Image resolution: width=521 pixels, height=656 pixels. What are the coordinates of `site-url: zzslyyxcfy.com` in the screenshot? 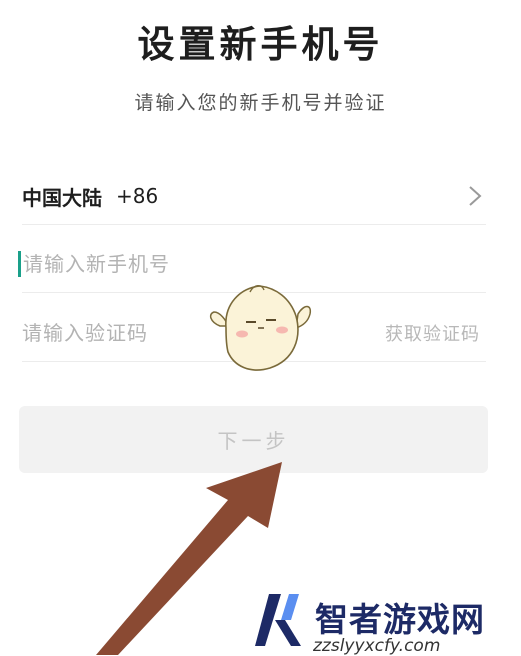 It's located at (377, 645).